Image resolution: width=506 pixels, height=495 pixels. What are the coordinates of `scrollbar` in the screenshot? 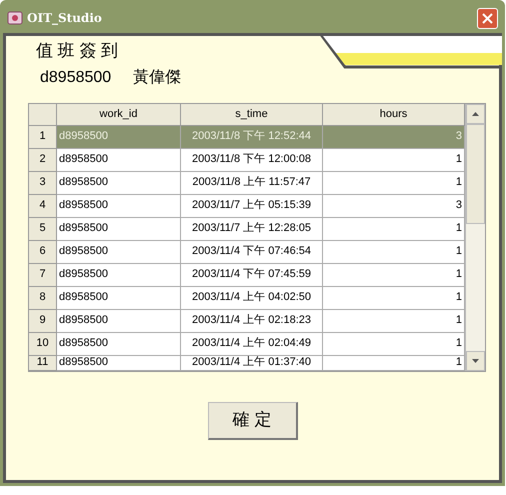 It's located at (475, 237).